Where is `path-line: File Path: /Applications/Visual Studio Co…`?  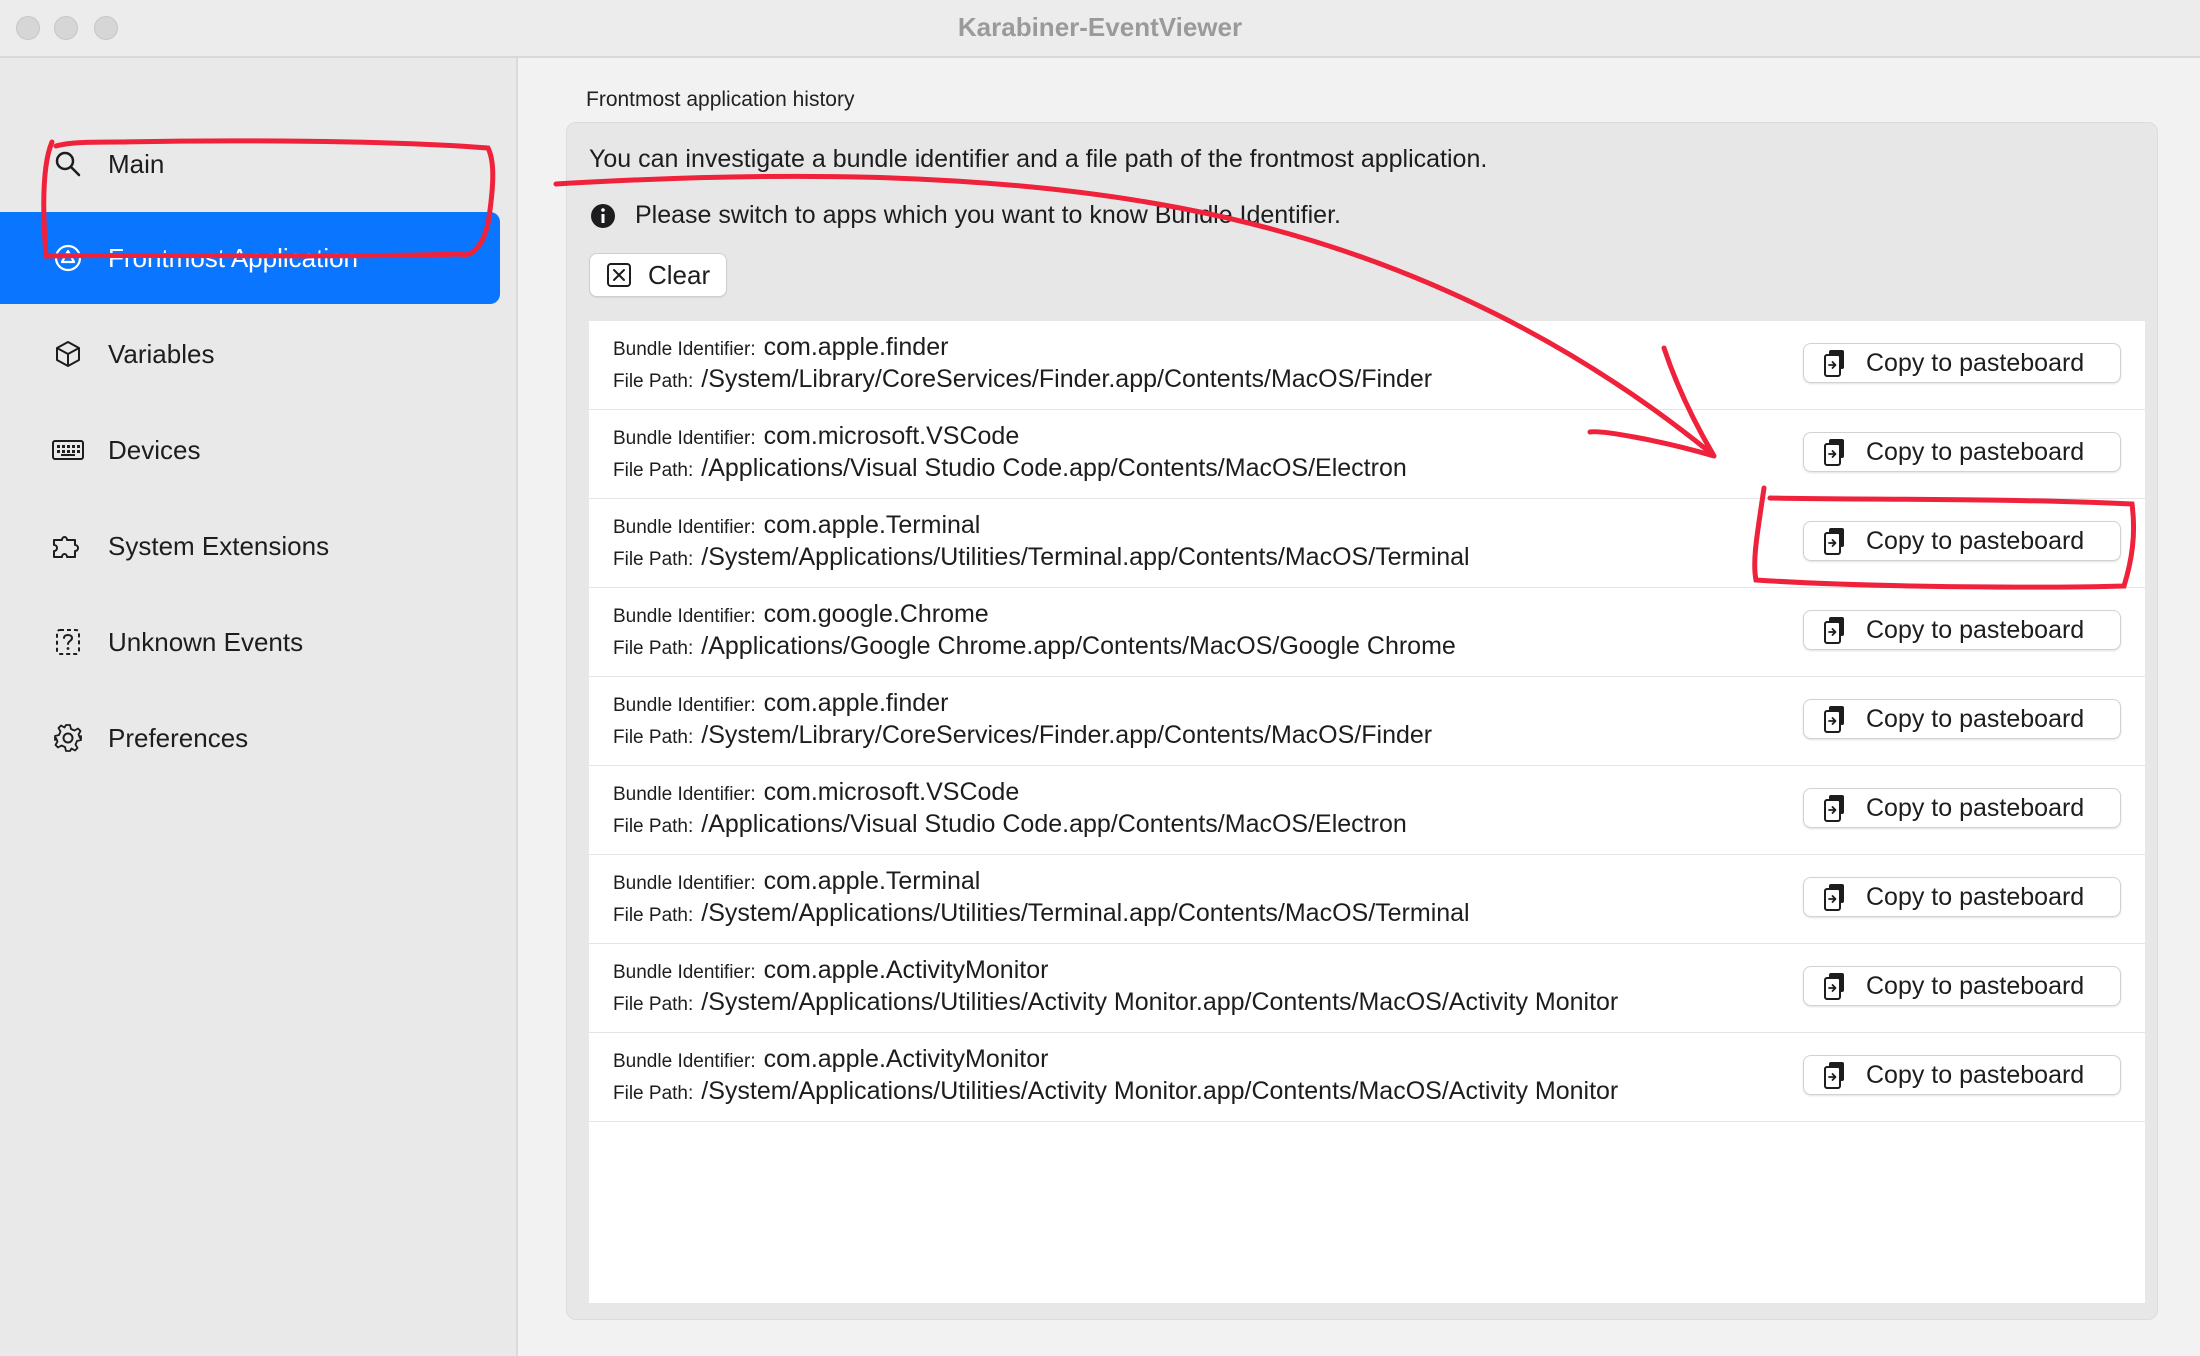
path-line: File Path: /Applications/Visual Studio Co… is located at coordinates (1010, 824).